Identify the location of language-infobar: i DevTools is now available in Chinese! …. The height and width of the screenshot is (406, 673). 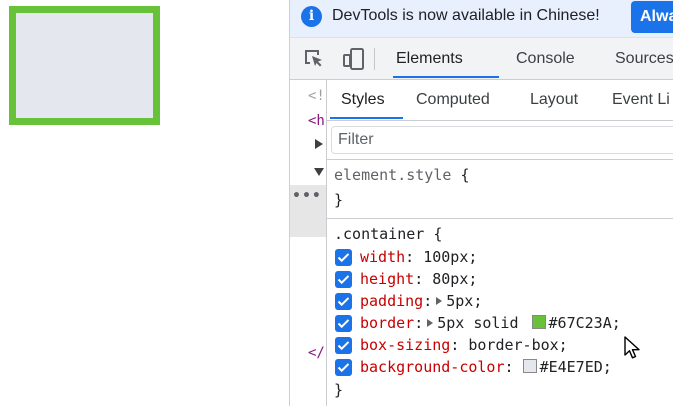
(481, 19).